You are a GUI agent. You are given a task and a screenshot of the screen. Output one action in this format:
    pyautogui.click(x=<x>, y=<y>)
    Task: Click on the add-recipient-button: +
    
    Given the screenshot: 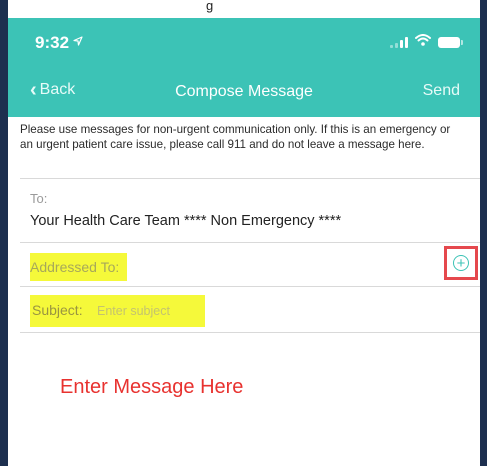 What is the action you would take?
    pyautogui.click(x=461, y=263)
    